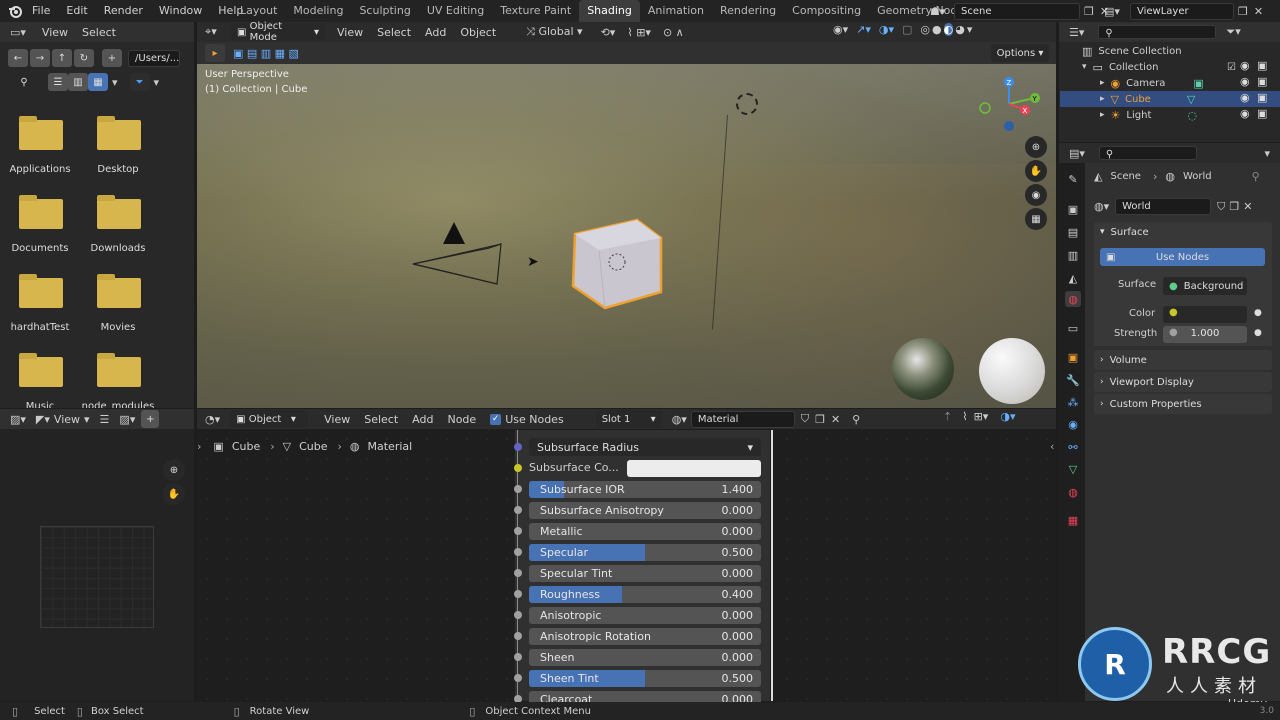 The width and height of the screenshot is (1280, 720). Describe the element at coordinates (139, 82) in the screenshot. I see `filter-icon: ⏷` at that location.